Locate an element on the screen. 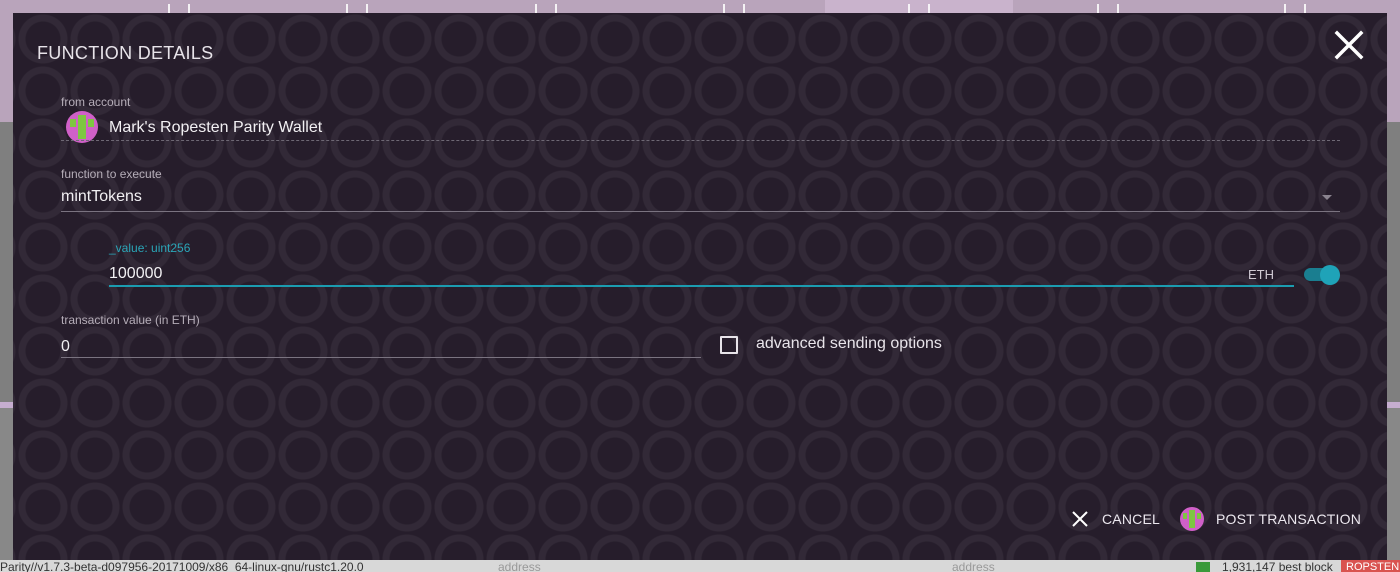 This screenshot has width=1400, height=572. param-value-underline is located at coordinates (701, 286).